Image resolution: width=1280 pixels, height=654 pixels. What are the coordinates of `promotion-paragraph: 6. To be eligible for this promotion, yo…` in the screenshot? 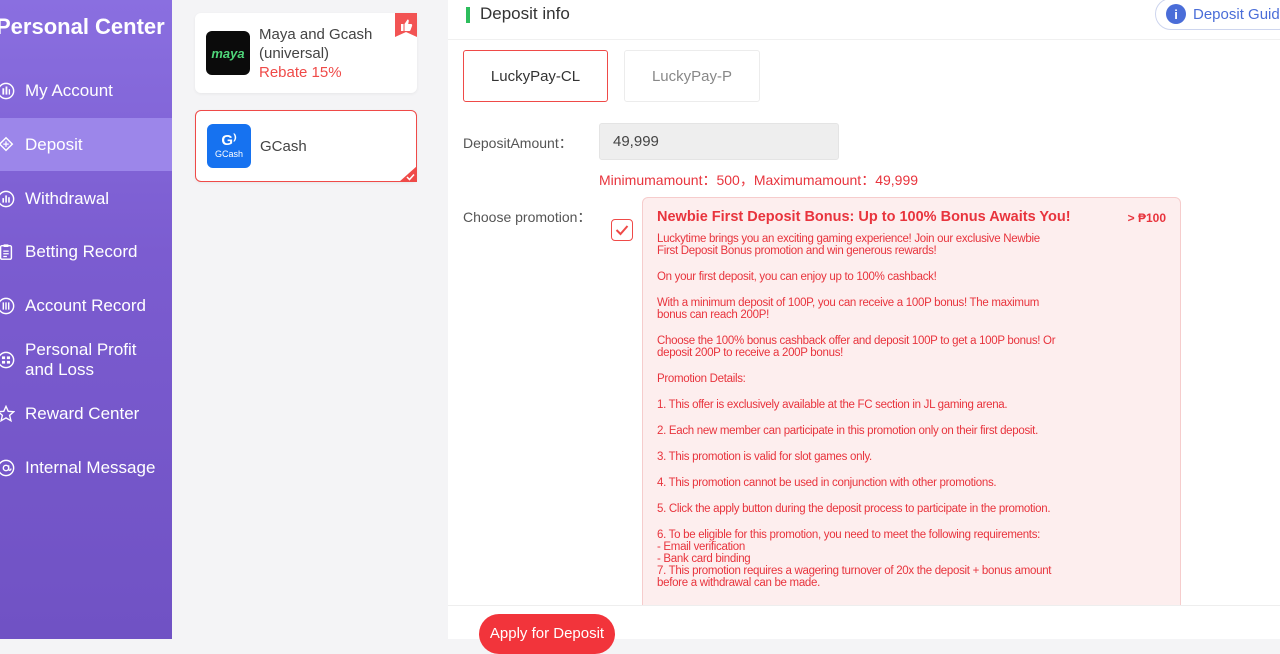 It's located at (854, 559).